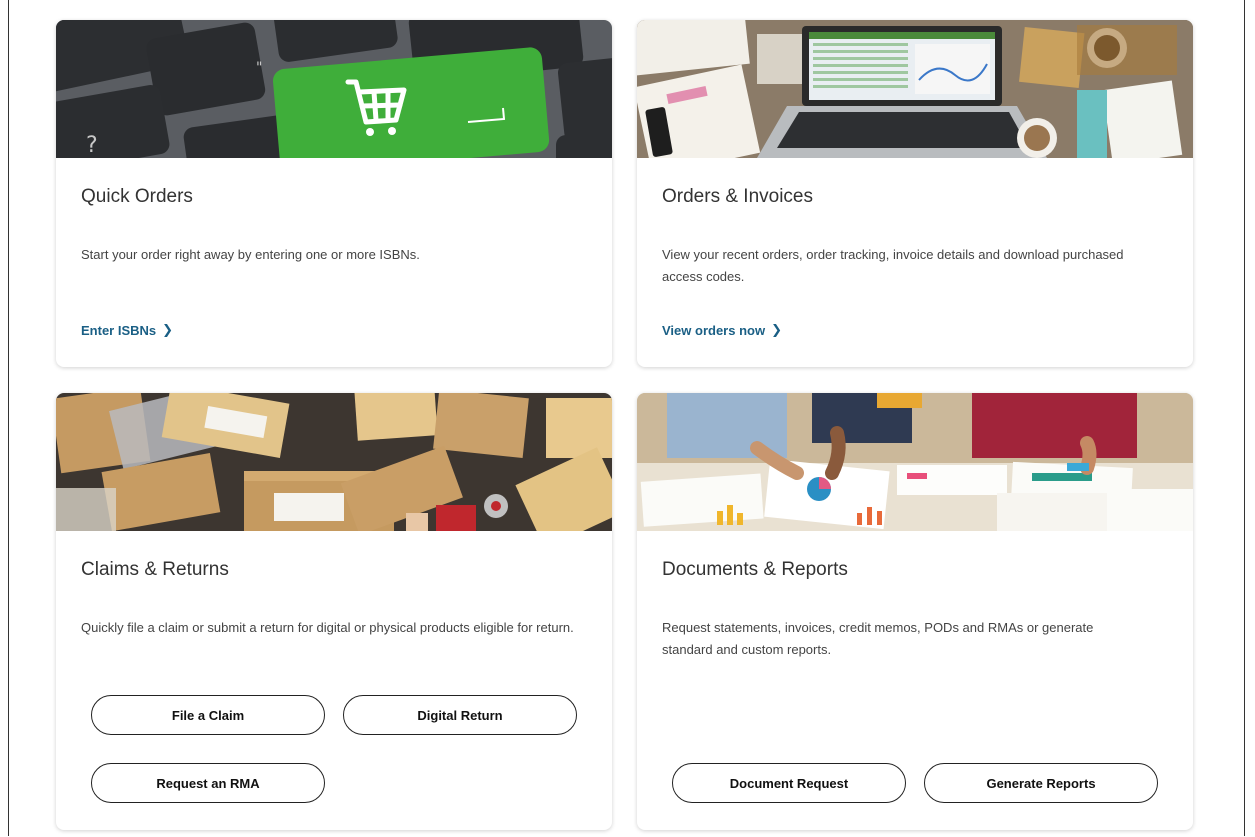 The width and height of the screenshot is (1255, 837). I want to click on claims-returns-title: Claims & Returns, so click(155, 569).